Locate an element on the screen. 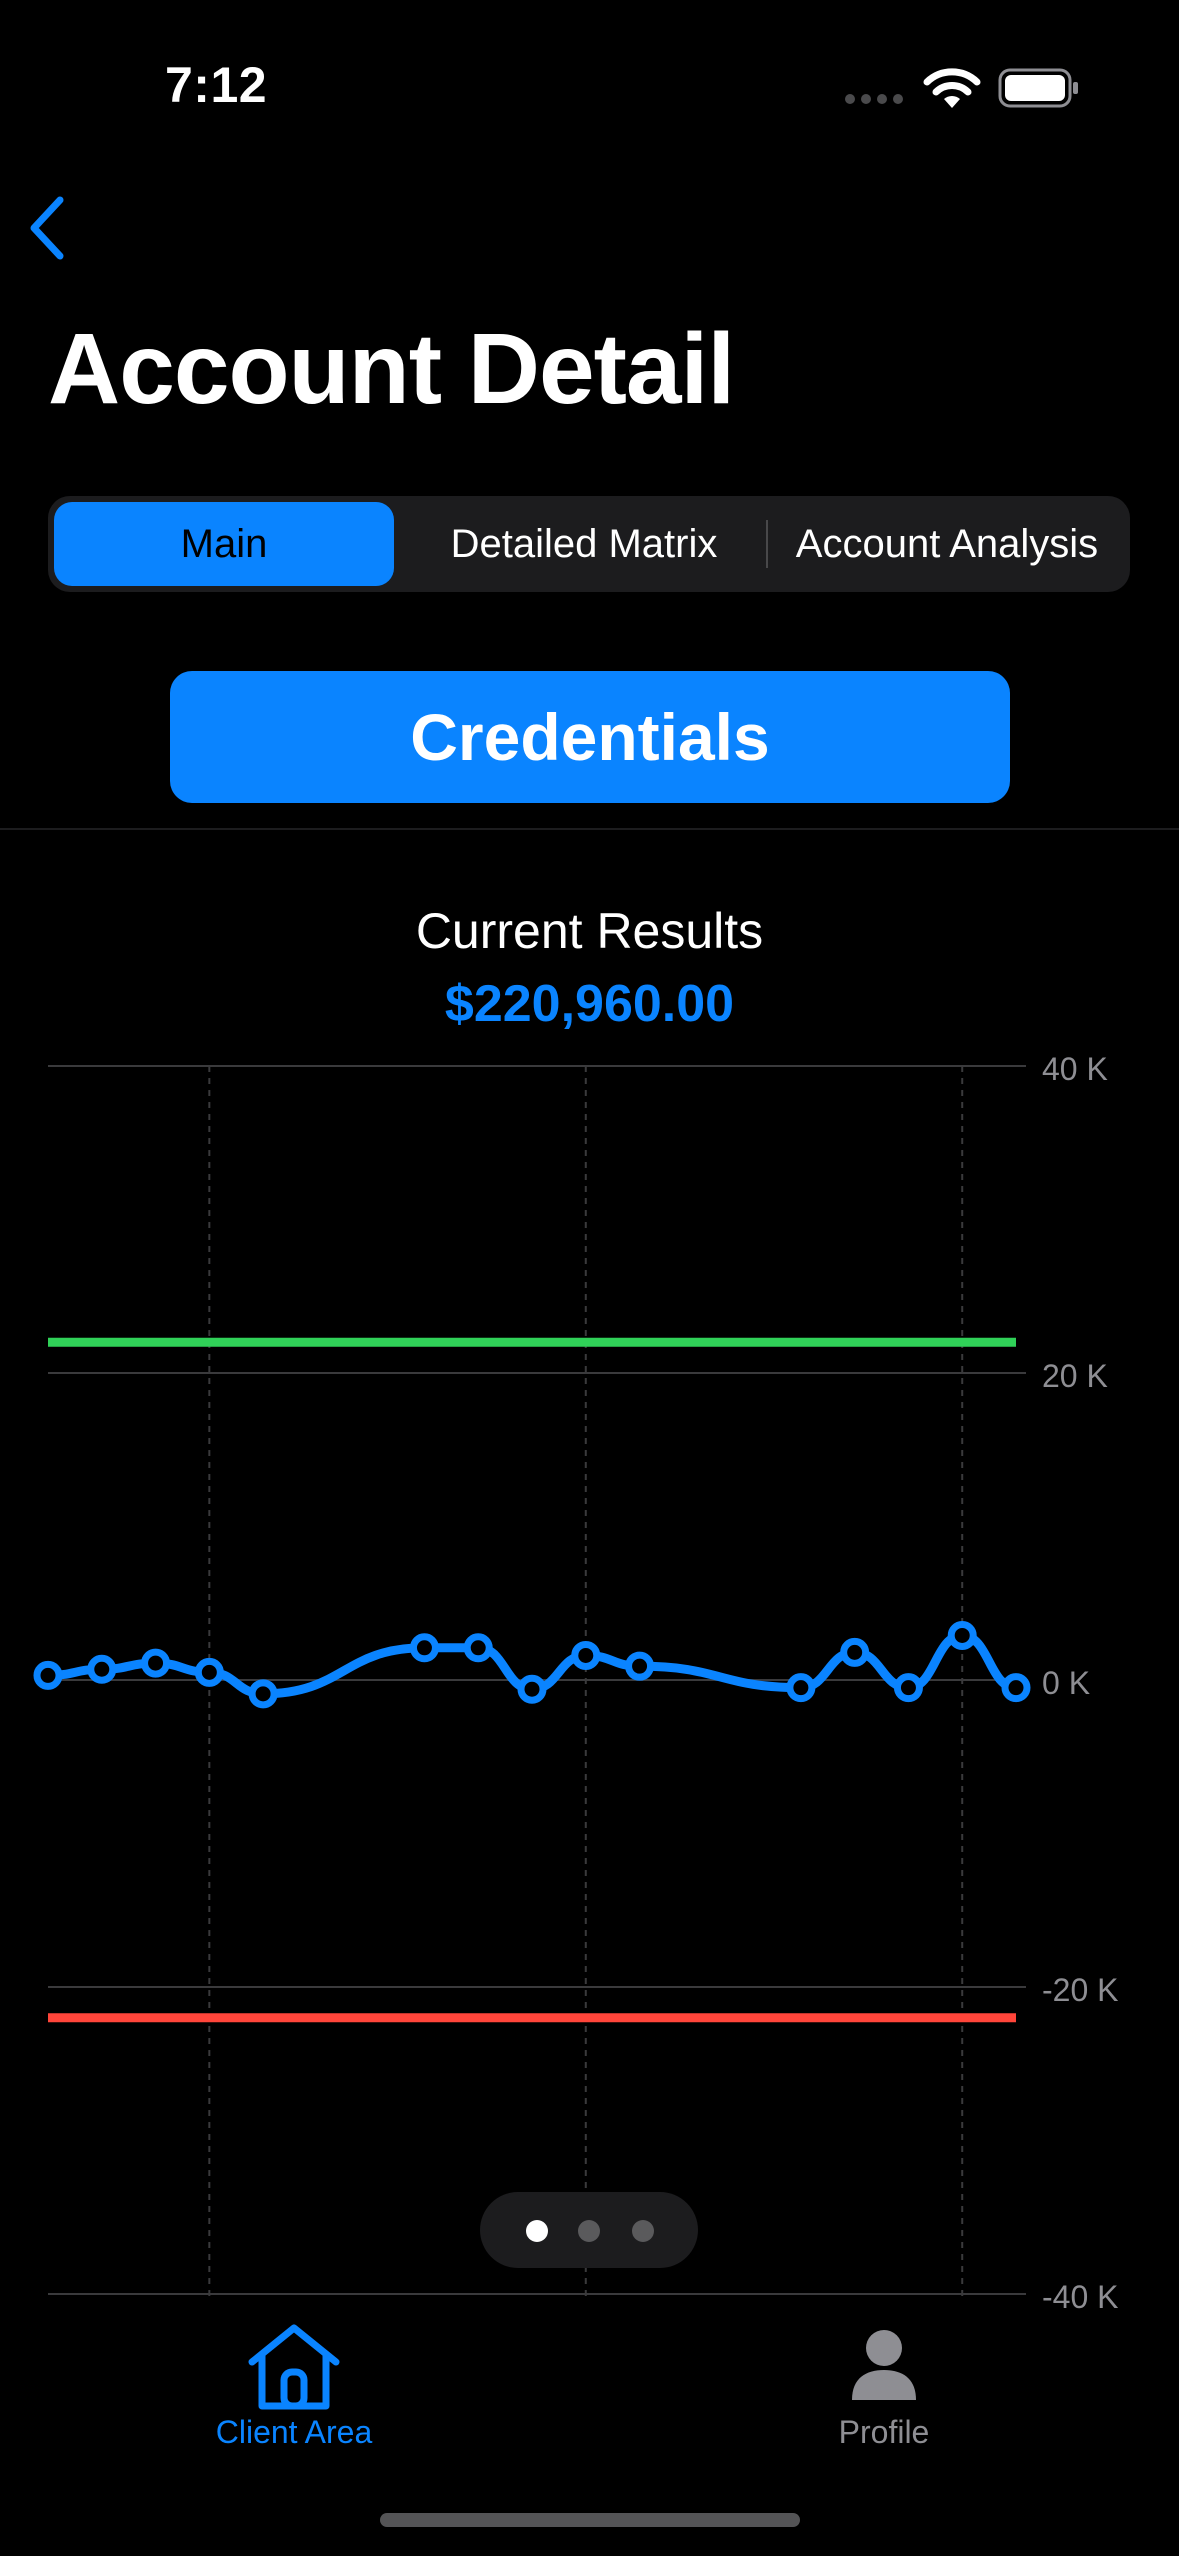  y-tick-label: -40 K is located at coordinates (1080, 2297).